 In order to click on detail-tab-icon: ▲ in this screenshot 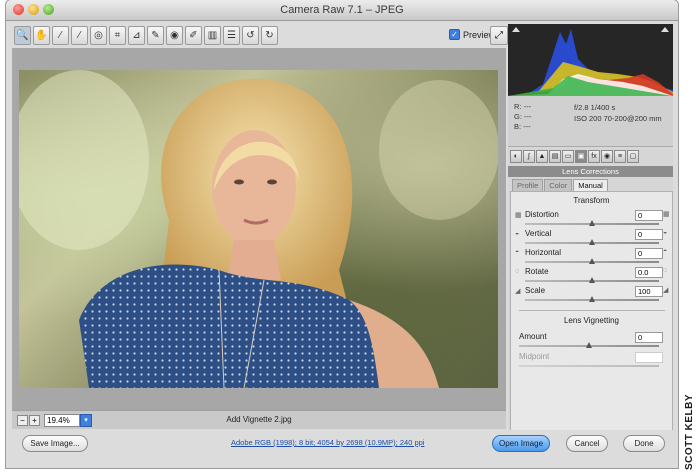, I will do `click(542, 156)`.